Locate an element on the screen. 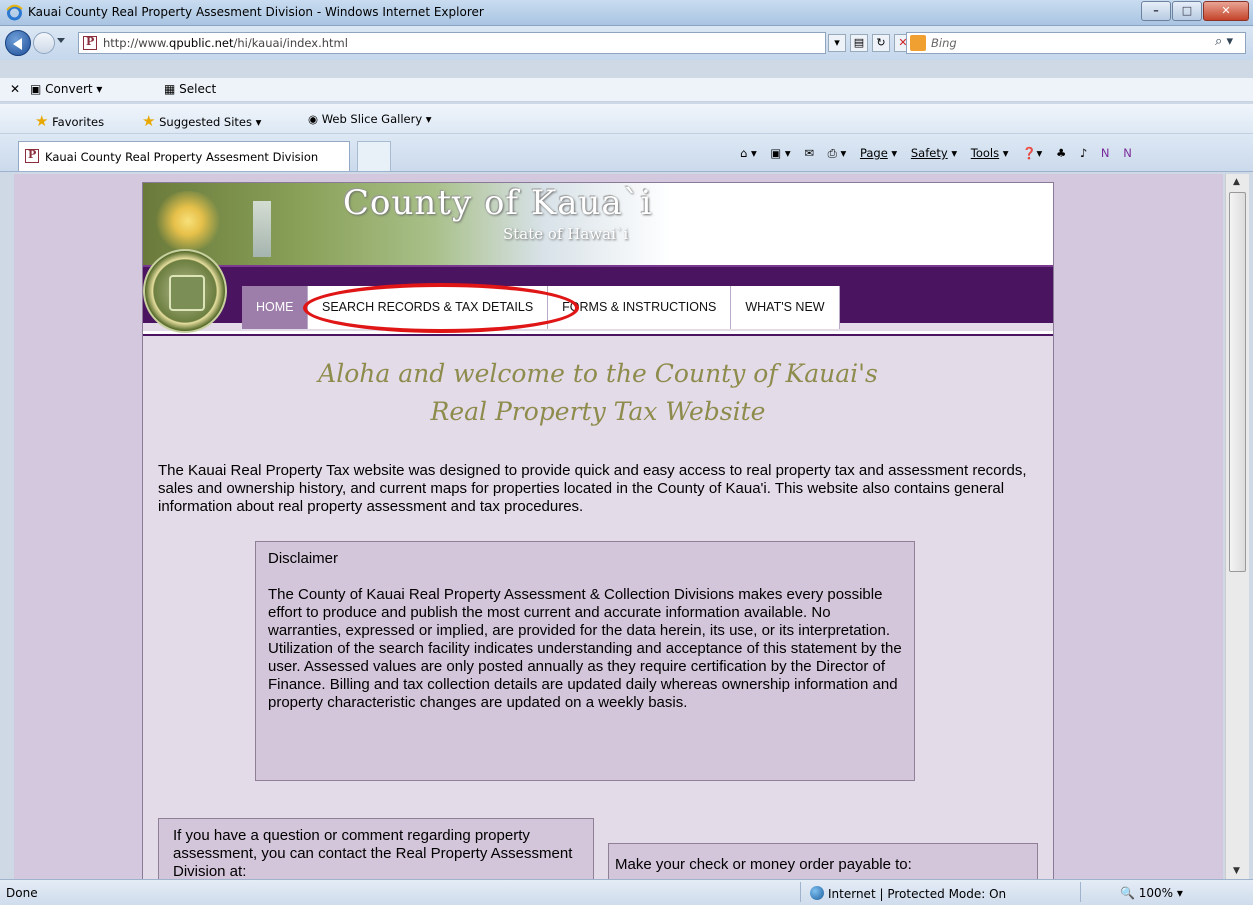 This screenshot has width=1253, height=905. recent-pages-dropdown-icon is located at coordinates (61, 40).